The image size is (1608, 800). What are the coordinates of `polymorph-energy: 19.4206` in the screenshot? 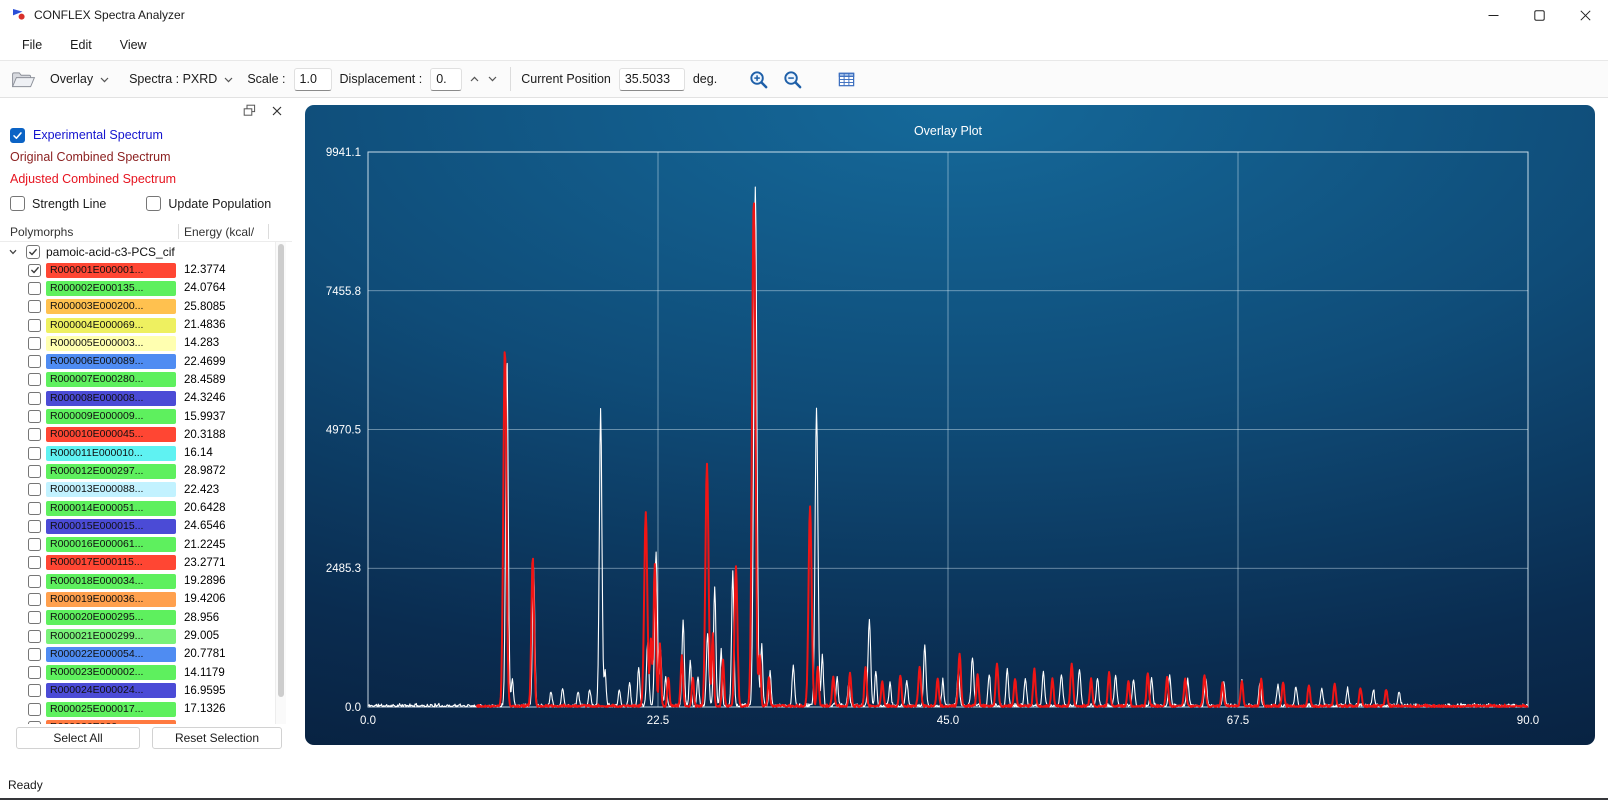 It's located at (205, 599).